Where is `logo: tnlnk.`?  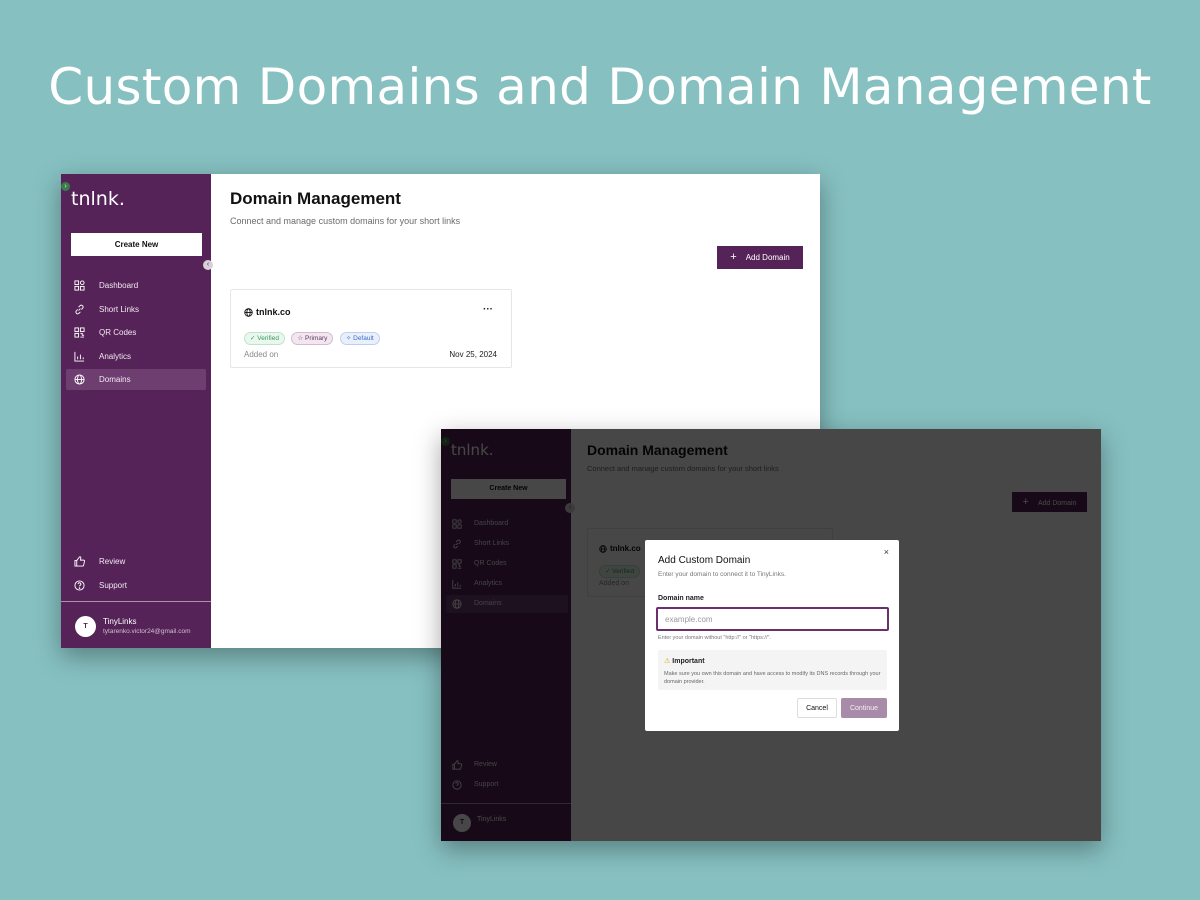 logo: tnlnk. is located at coordinates (98, 199).